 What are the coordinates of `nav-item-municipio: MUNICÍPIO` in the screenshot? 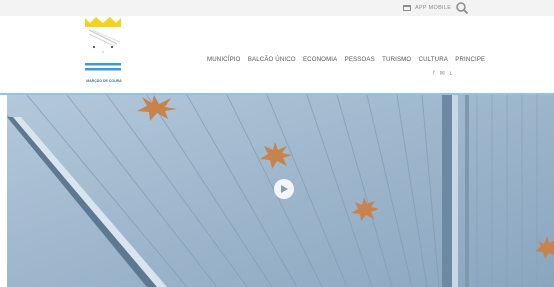 It's located at (224, 59).